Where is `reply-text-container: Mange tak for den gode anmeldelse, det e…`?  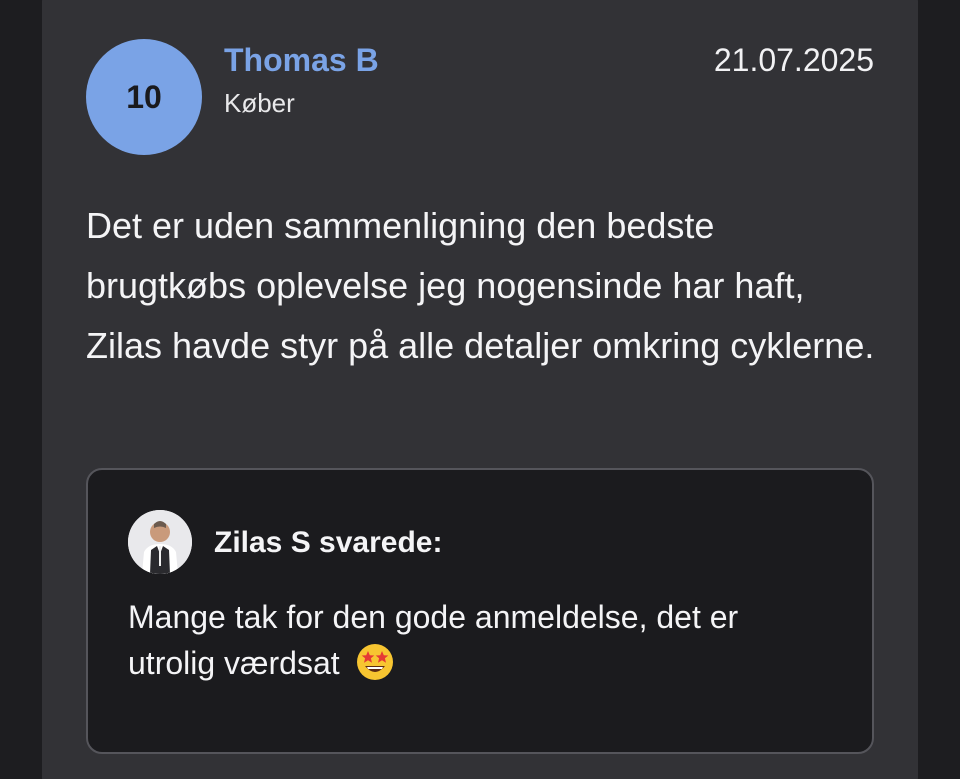 reply-text-container: Mange tak for den gode anmeldelse, det e… is located at coordinates (478, 640).